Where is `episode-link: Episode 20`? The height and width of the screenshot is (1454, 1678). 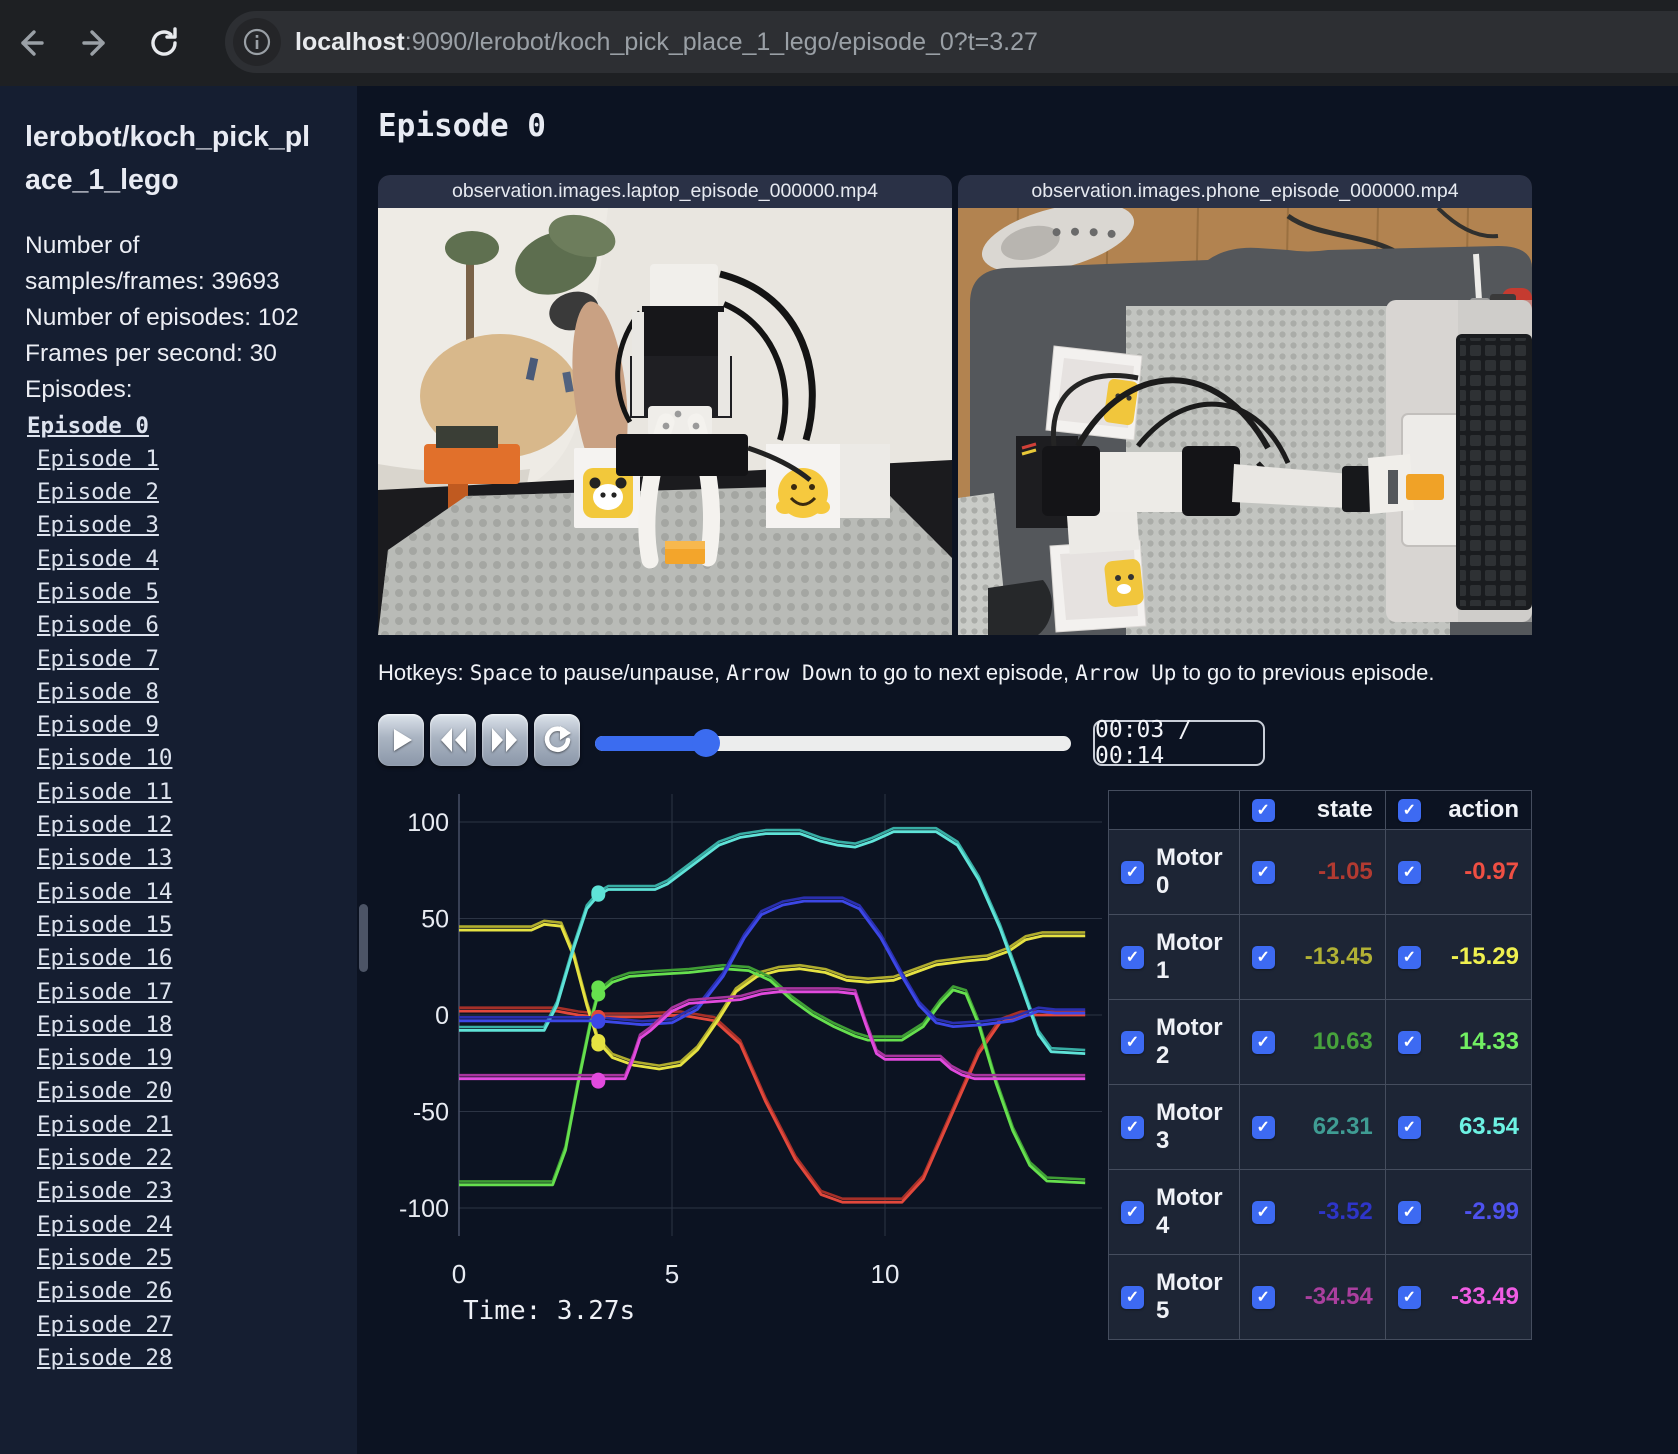
episode-link: Episode 20 is located at coordinates (104, 1091).